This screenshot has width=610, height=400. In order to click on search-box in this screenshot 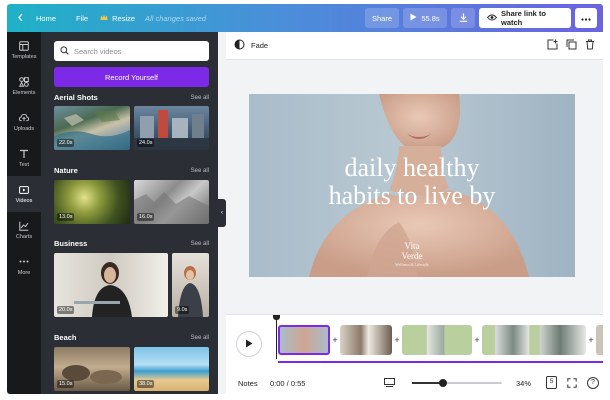, I will do `click(131, 51)`.